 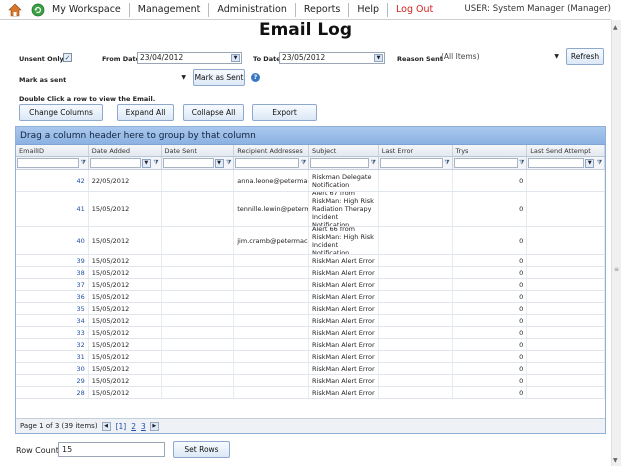 I want to click on table-row: 39 15/05/2012 RiskMan Alert Error 0, so click(x=310, y=261).